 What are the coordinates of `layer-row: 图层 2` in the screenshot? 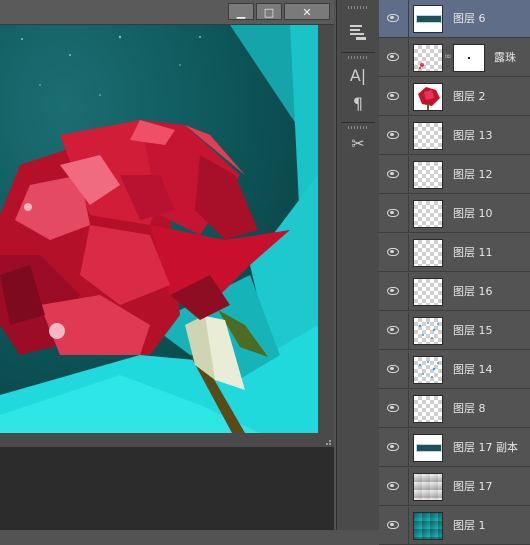 It's located at (454, 97).